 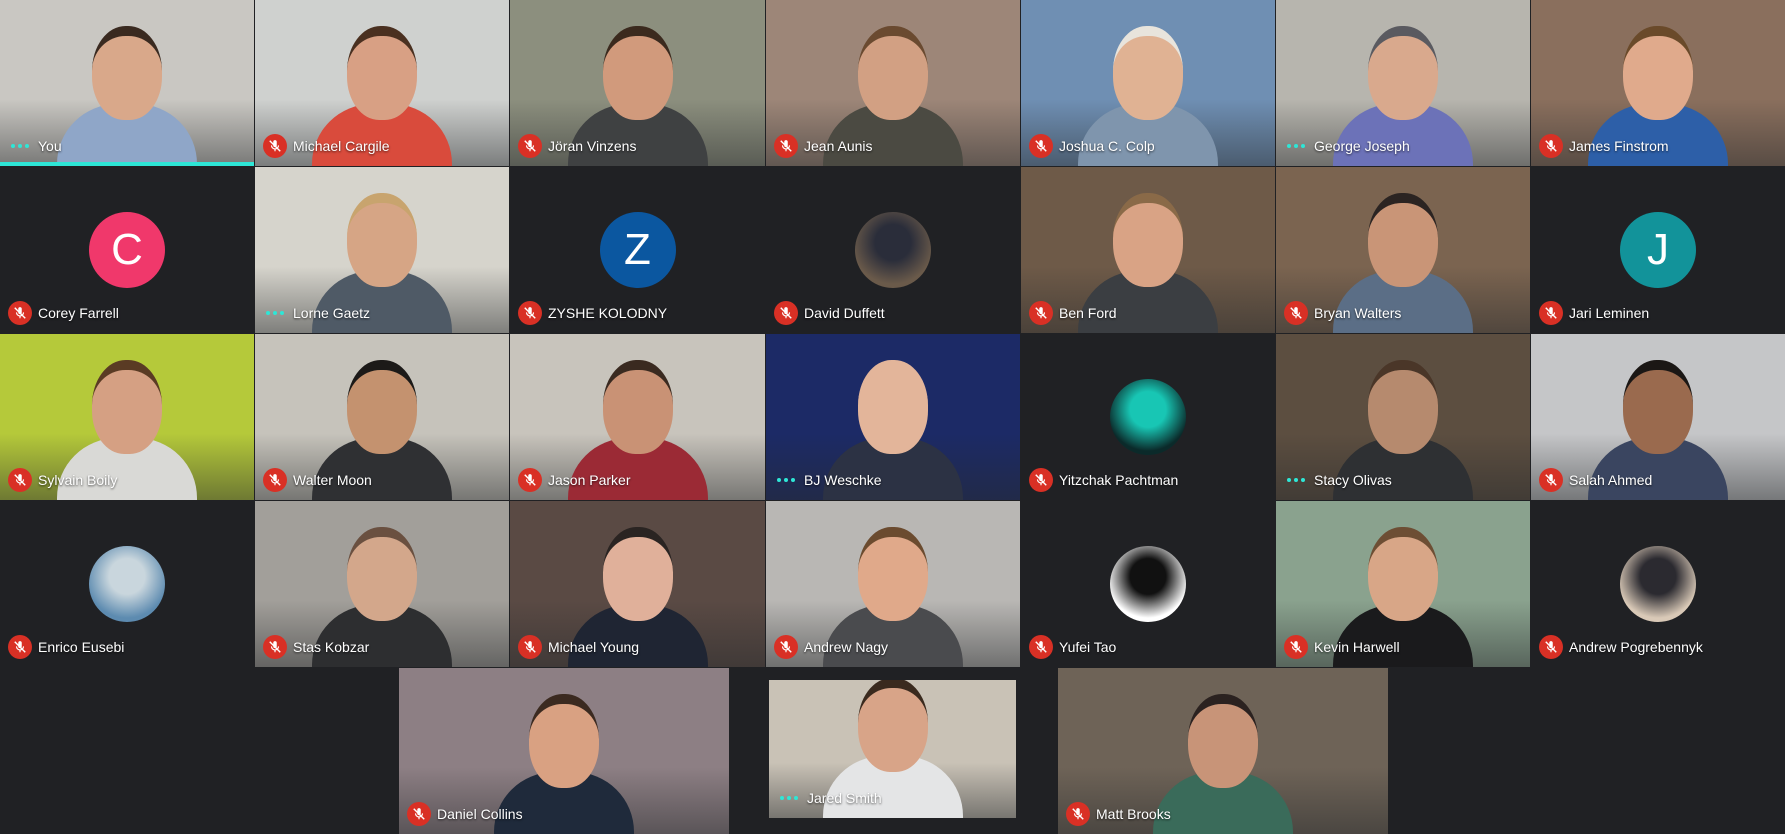 I want to click on participant-name: Walter Moon, so click(x=332, y=480).